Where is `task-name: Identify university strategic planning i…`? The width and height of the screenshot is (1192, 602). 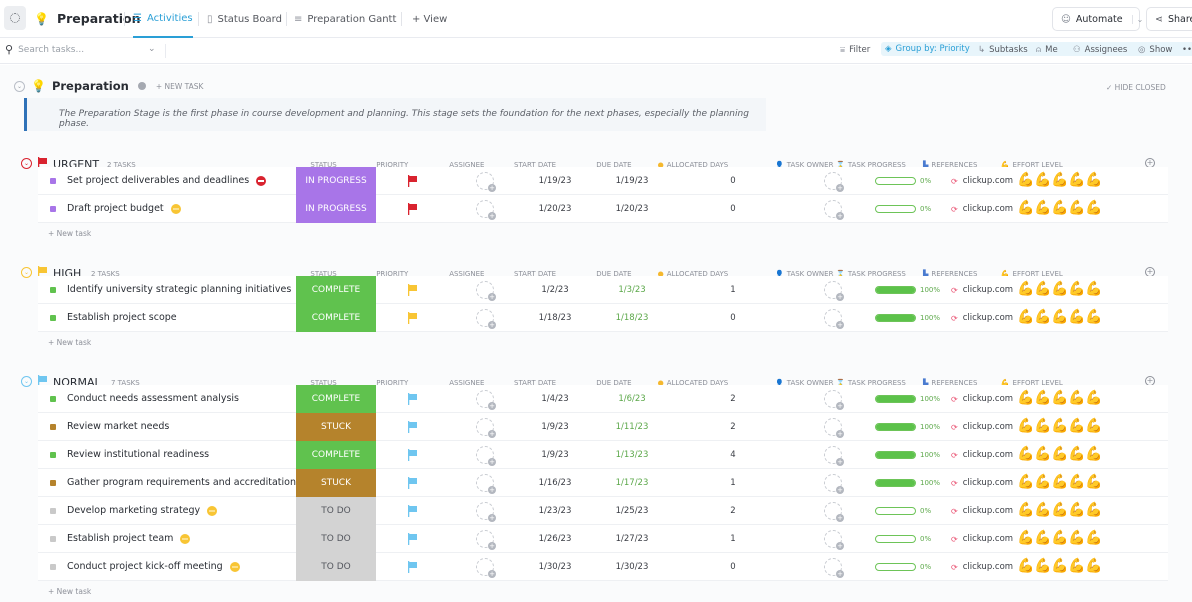 task-name: Identify university strategic planning i… is located at coordinates (179, 289).